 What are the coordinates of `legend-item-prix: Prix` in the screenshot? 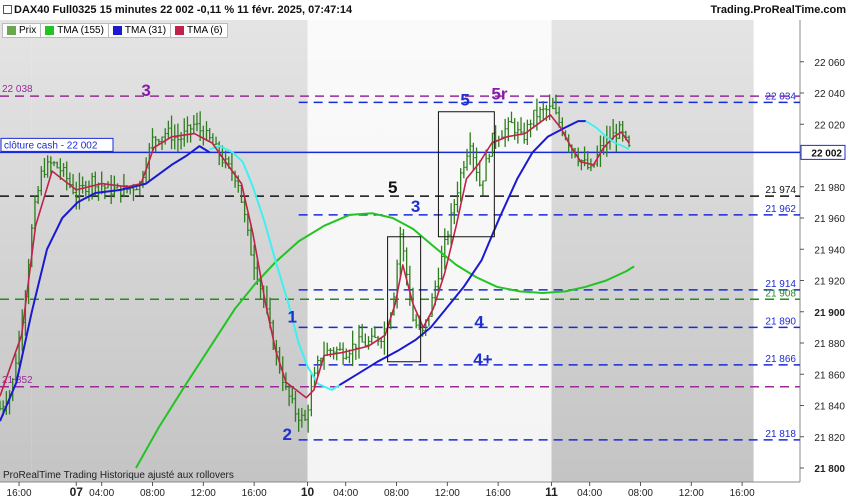 It's located at (22, 30).